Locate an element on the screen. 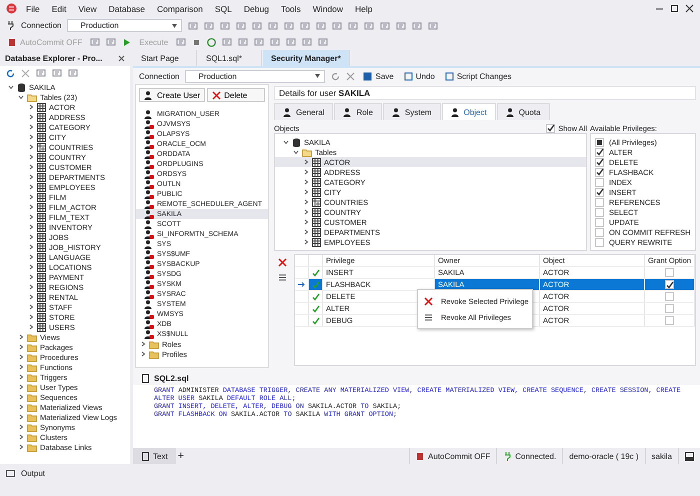 The width and height of the screenshot is (700, 496). tab: System is located at coordinates (411, 111).